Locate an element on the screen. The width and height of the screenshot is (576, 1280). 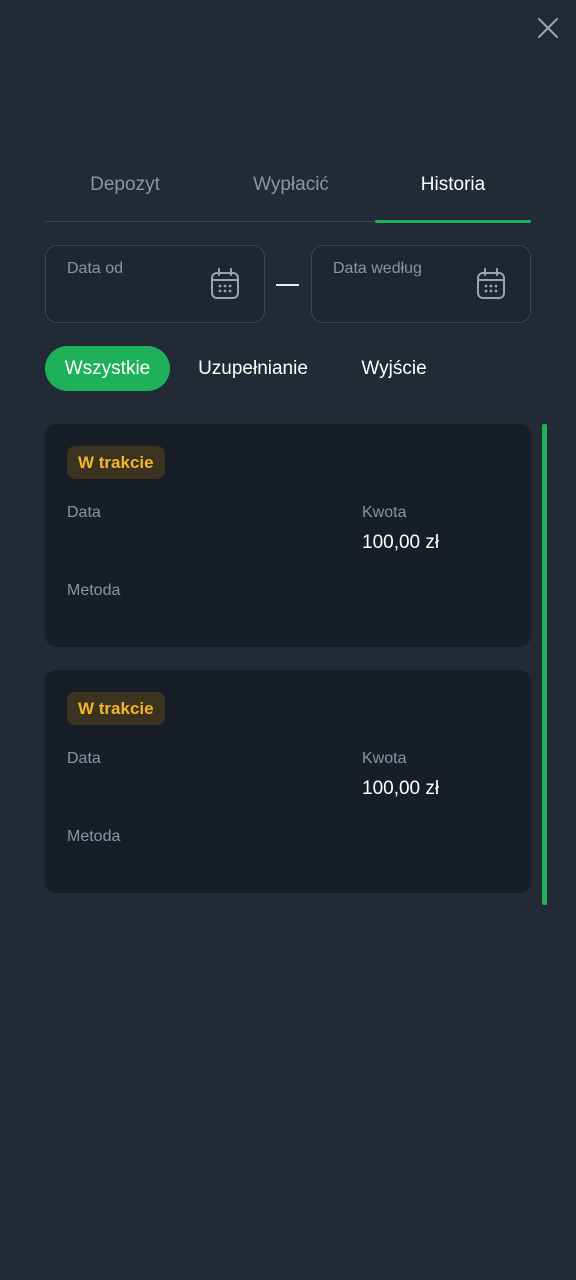
filter-deposits: Uzupełnianie is located at coordinates (253, 368).